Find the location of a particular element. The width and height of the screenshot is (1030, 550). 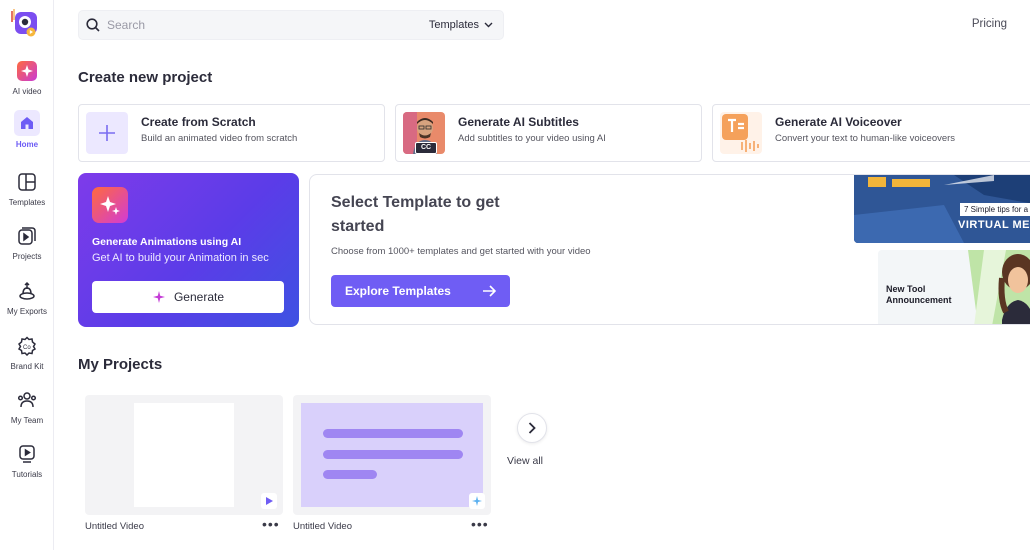

search-category-dropdown: Templates is located at coordinates (461, 25).